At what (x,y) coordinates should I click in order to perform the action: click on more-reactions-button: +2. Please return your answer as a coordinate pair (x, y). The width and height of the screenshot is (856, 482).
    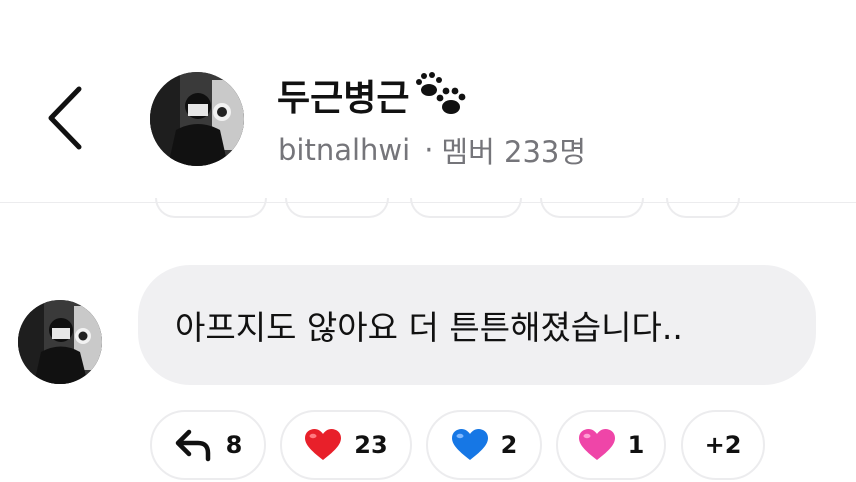
    Looking at the image, I should click on (723, 445).